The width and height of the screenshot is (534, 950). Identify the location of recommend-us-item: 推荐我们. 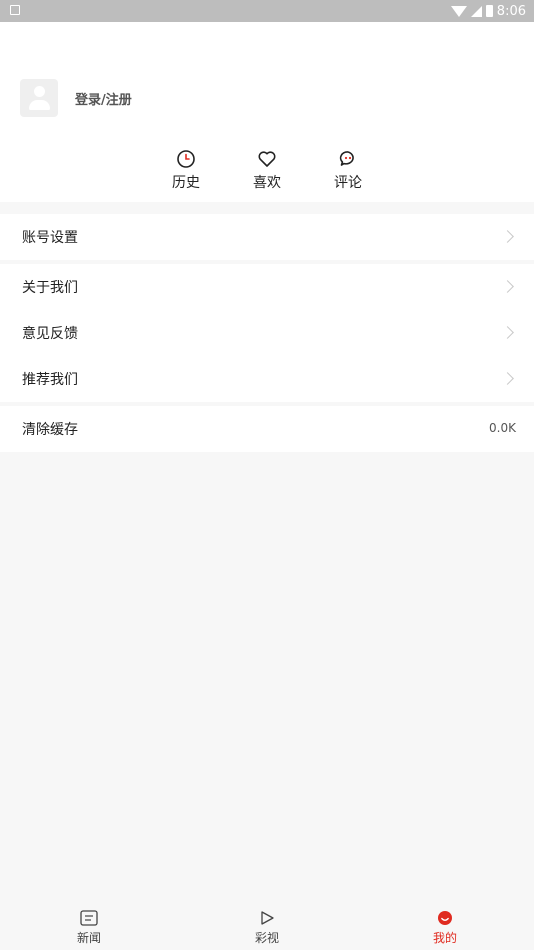
(267, 379).